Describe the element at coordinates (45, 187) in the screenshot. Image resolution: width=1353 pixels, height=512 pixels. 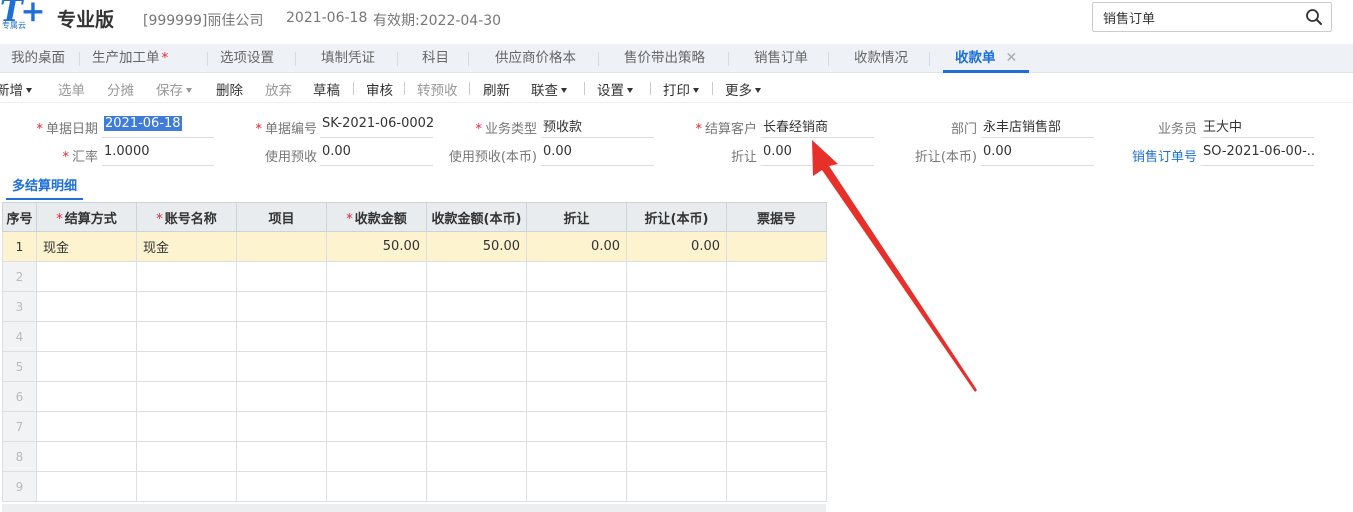
I see `tab-settlement-detail: 多结算明细` at that location.